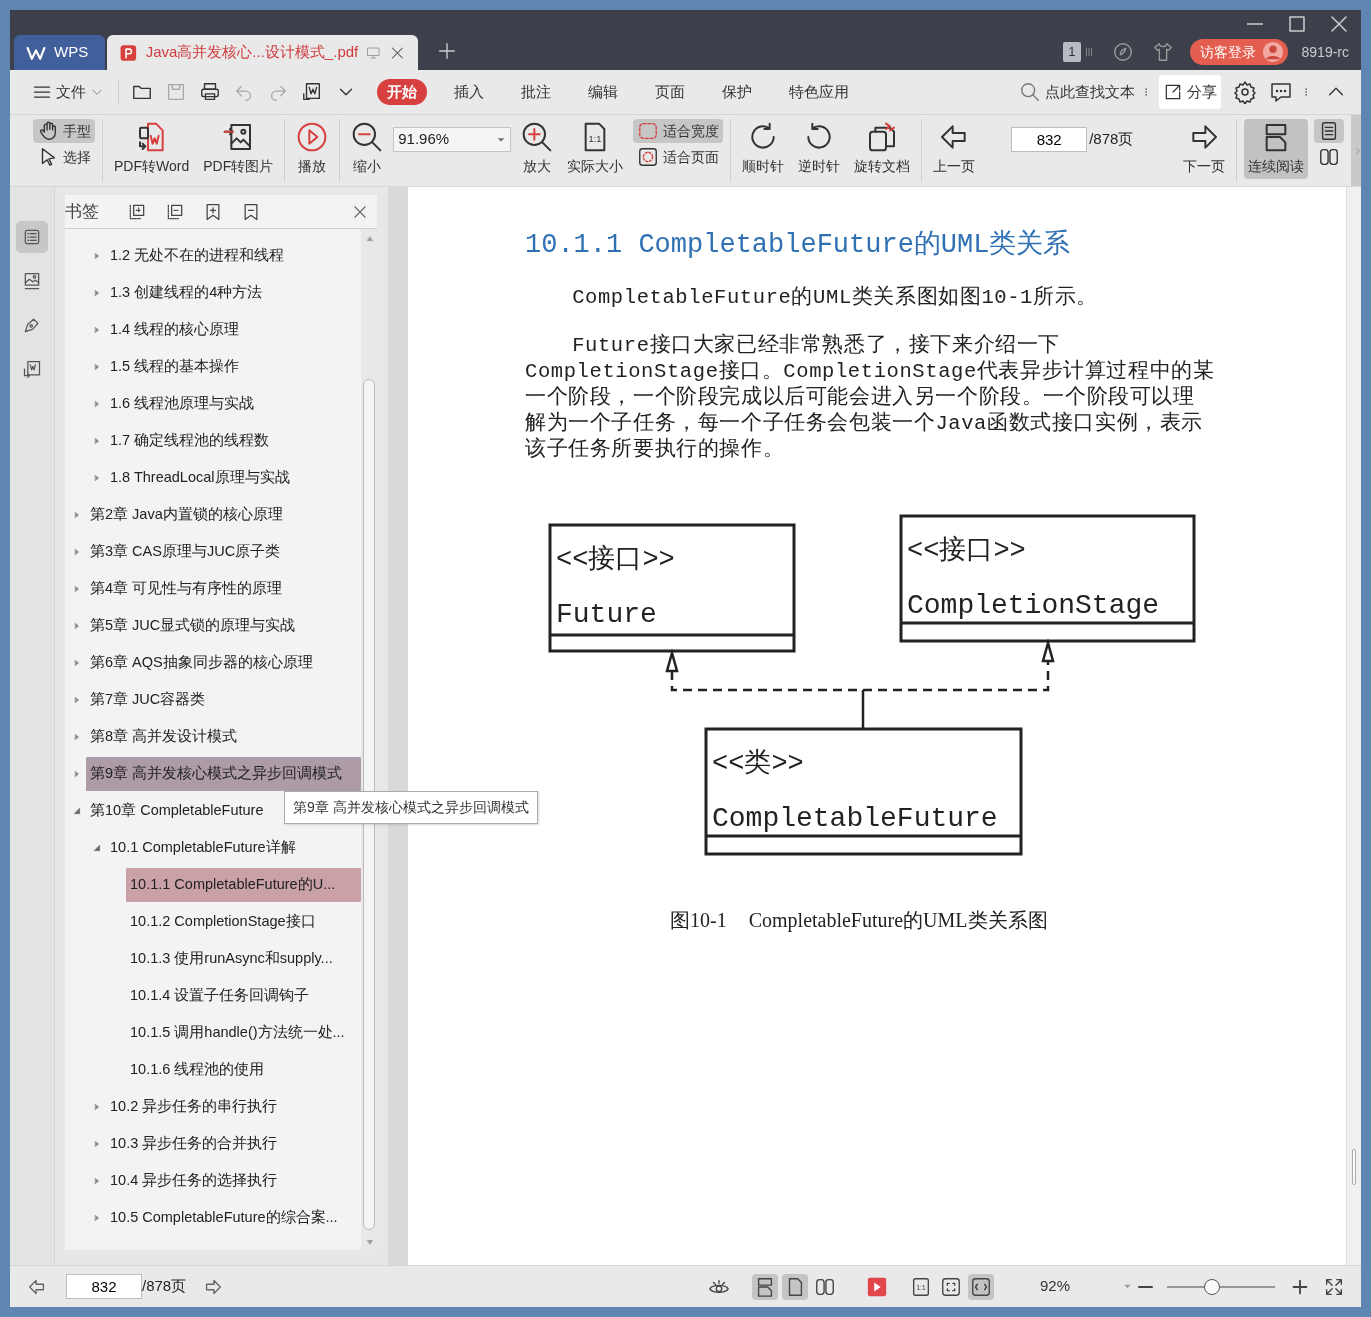  What do you see at coordinates (1329, 157) in the screenshot?
I see `two-pages-icon` at bounding box center [1329, 157].